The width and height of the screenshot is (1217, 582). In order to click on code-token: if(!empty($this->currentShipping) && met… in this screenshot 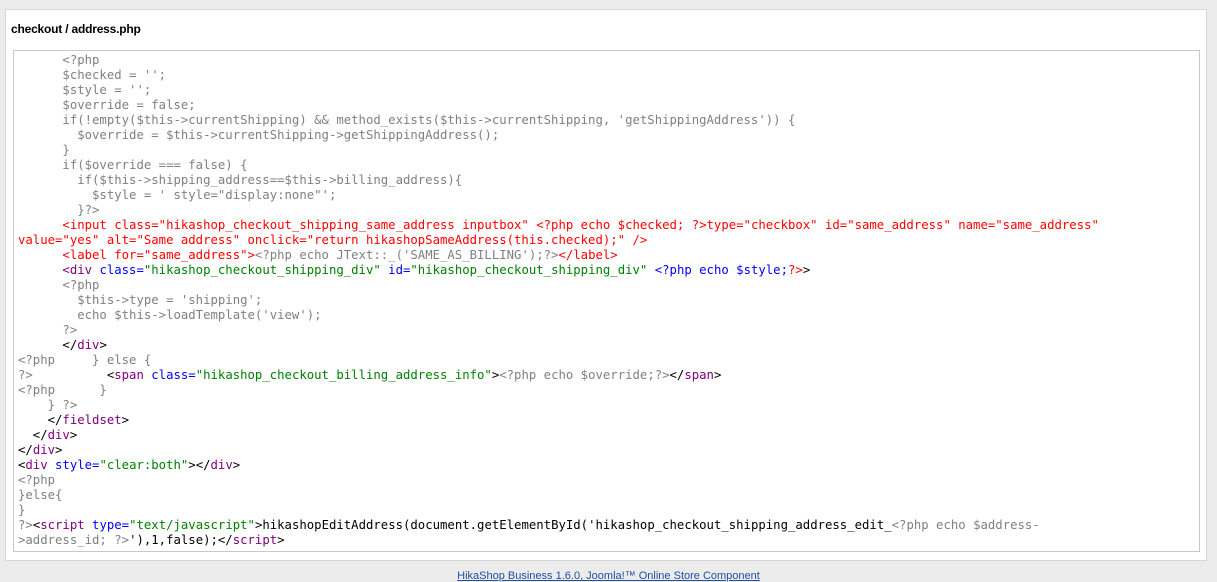, I will do `click(407, 120)`.